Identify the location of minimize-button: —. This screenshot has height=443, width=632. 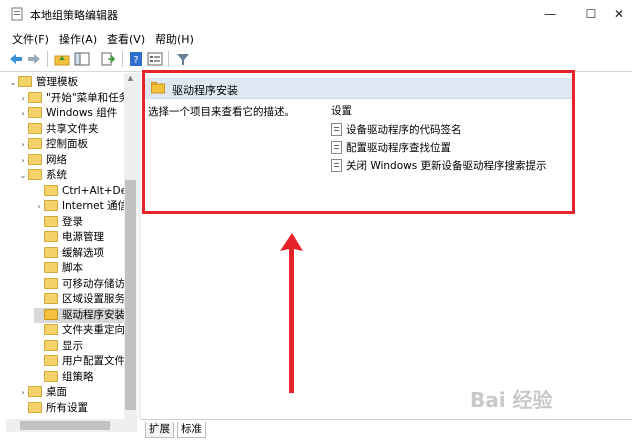
(550, 14).